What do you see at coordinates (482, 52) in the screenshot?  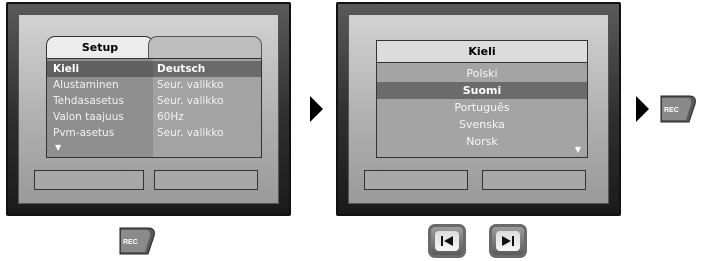 I see `language-menu-title: Kieli` at bounding box center [482, 52].